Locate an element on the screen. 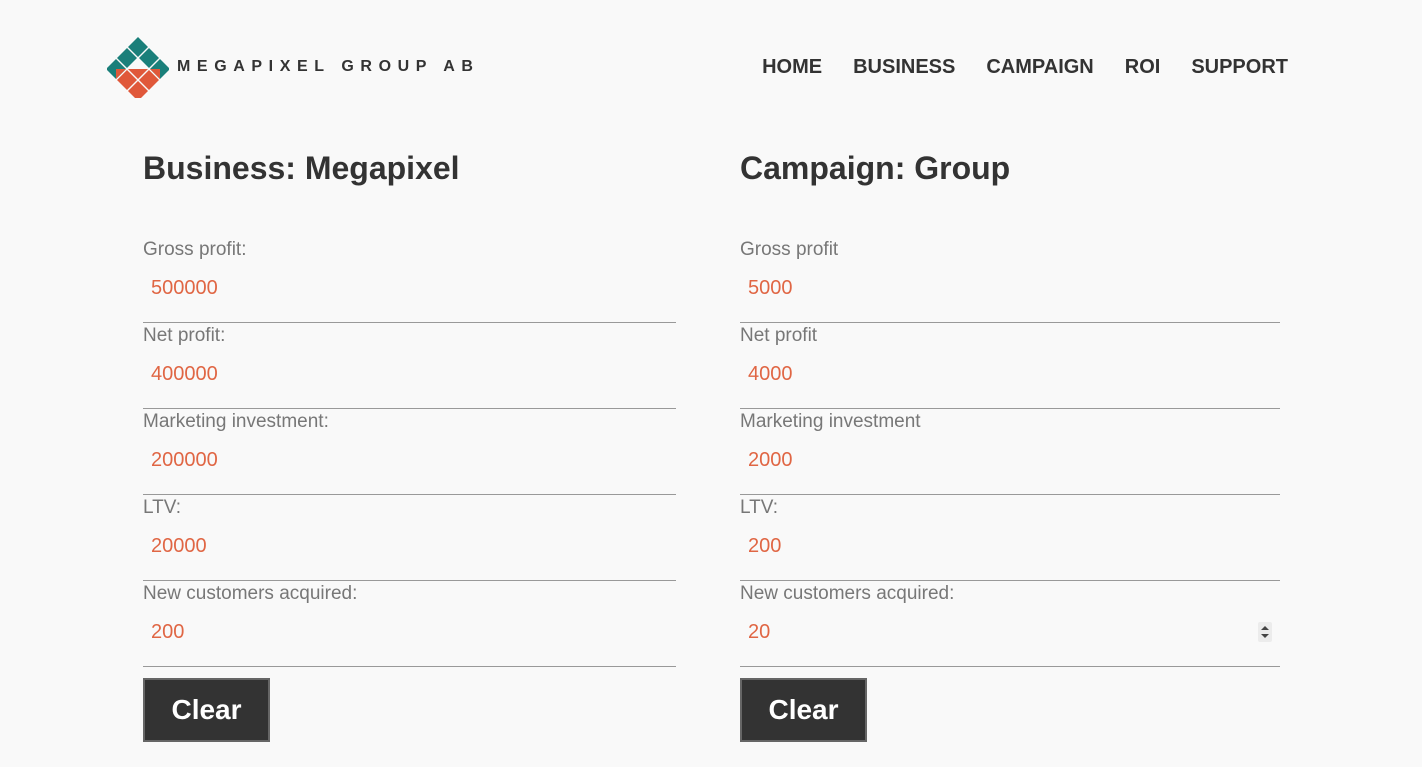  campaign-gross-profit-field: Gross profit is located at coordinates (1010, 280).